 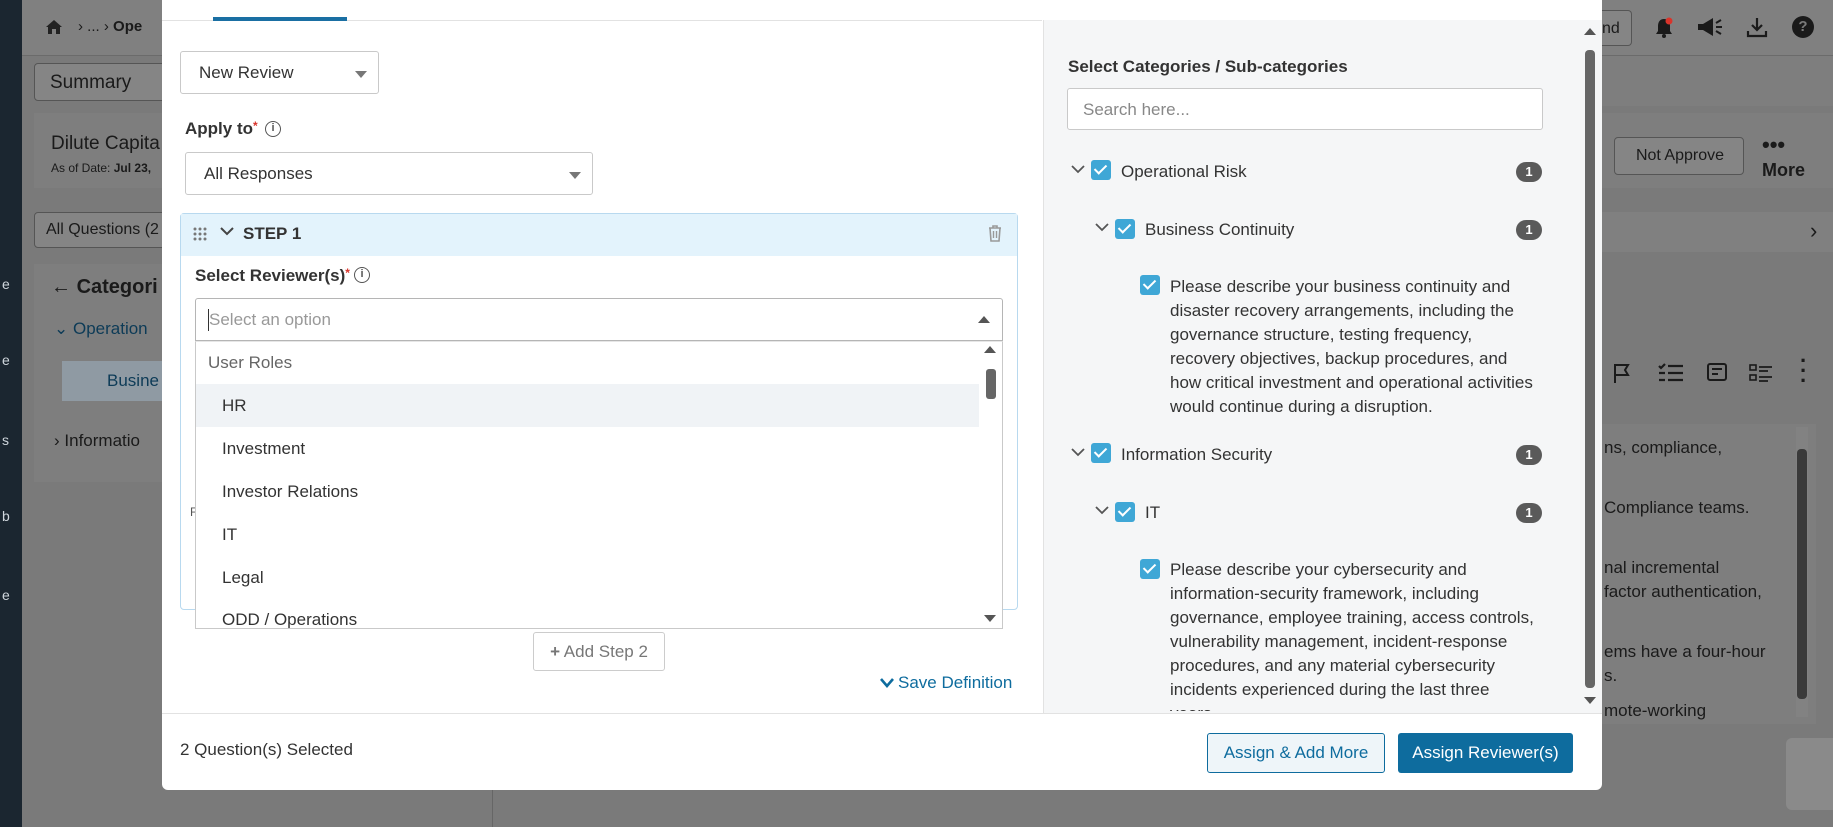 I want to click on checkbox-information-security, so click(x=1101, y=453).